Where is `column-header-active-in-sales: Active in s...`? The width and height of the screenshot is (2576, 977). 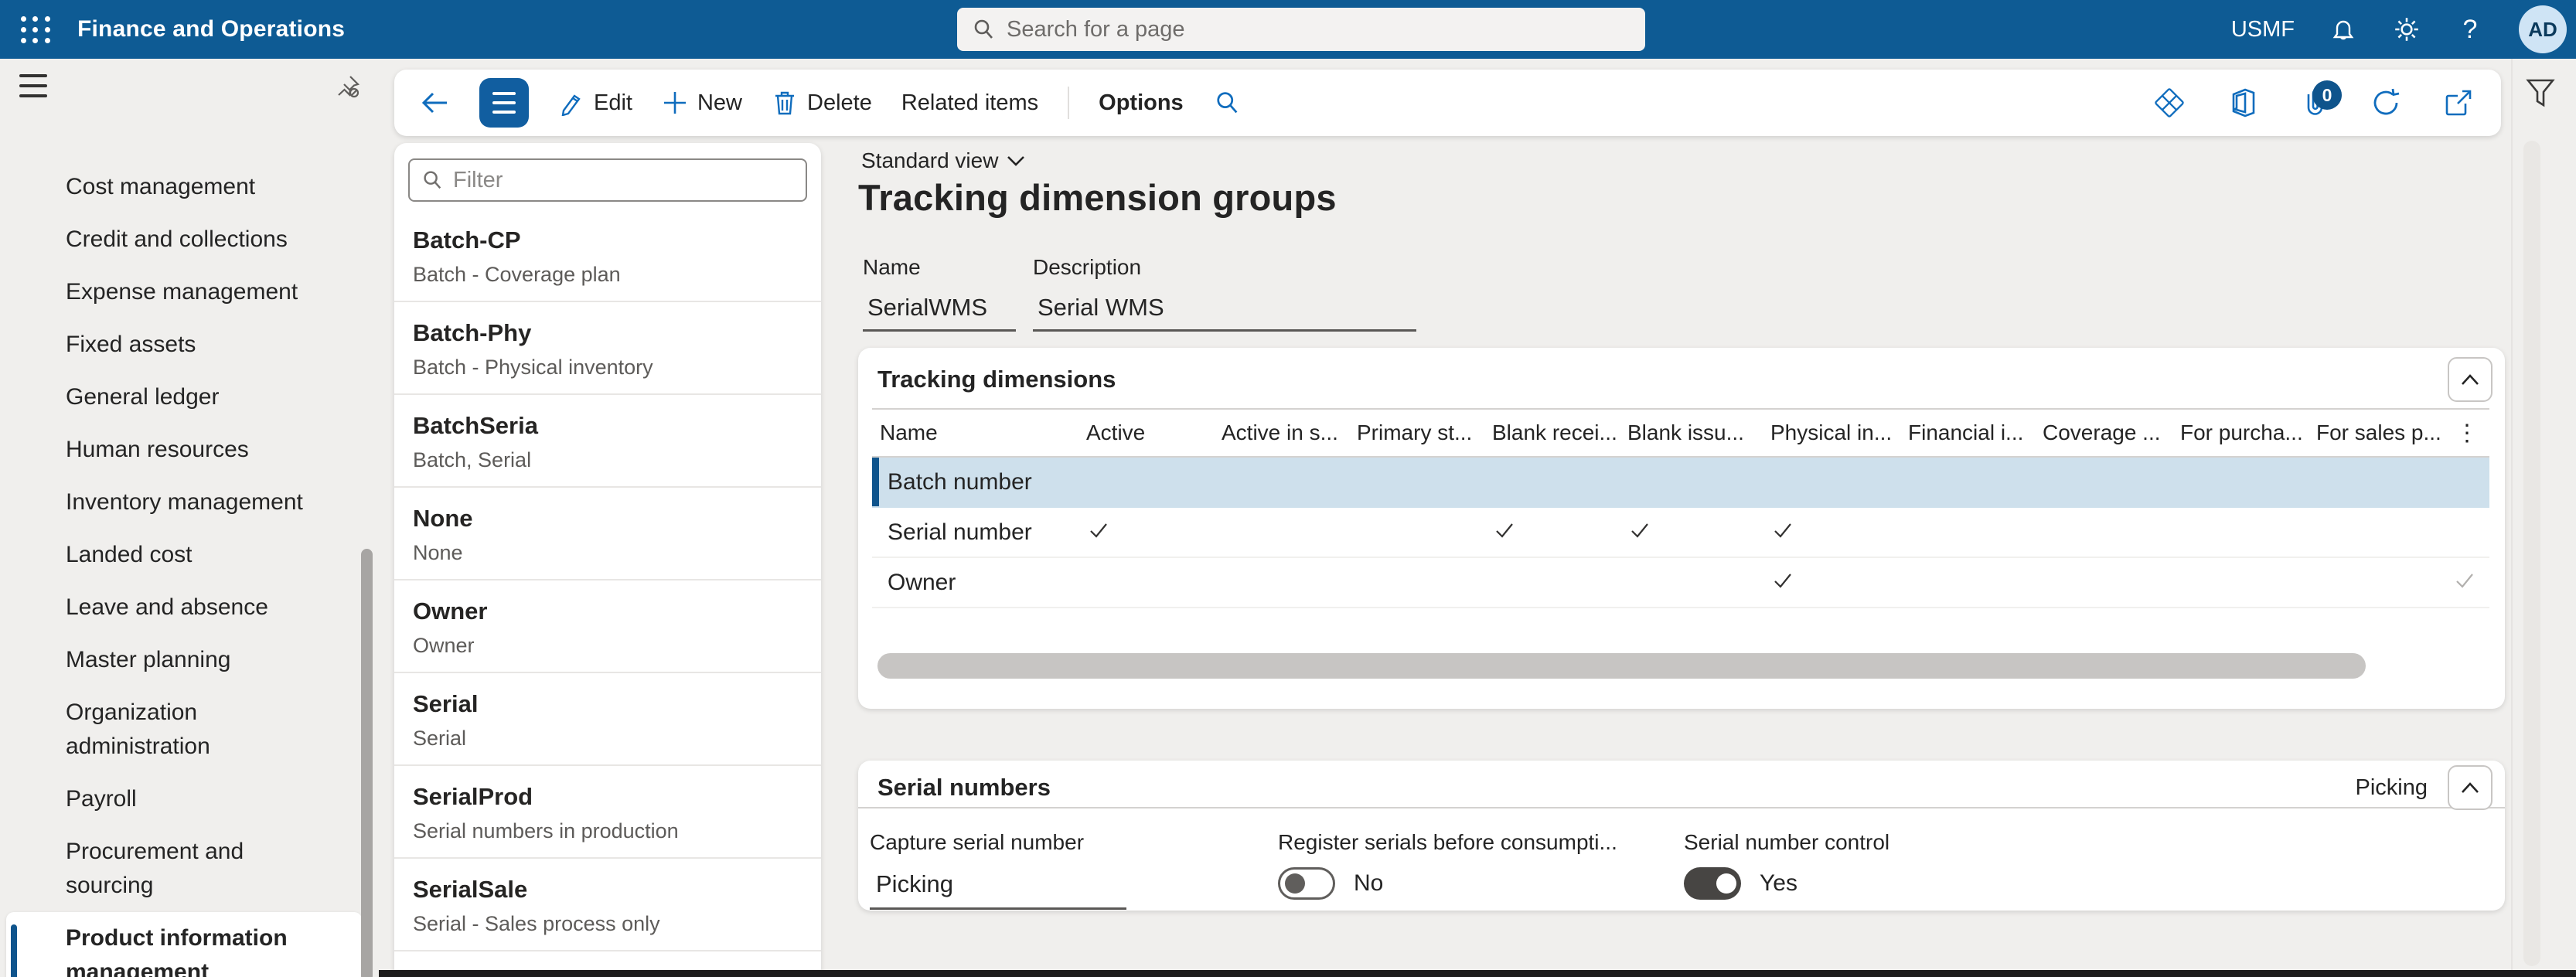
column-header-active-in-sales: Active in s... is located at coordinates (1281, 433).